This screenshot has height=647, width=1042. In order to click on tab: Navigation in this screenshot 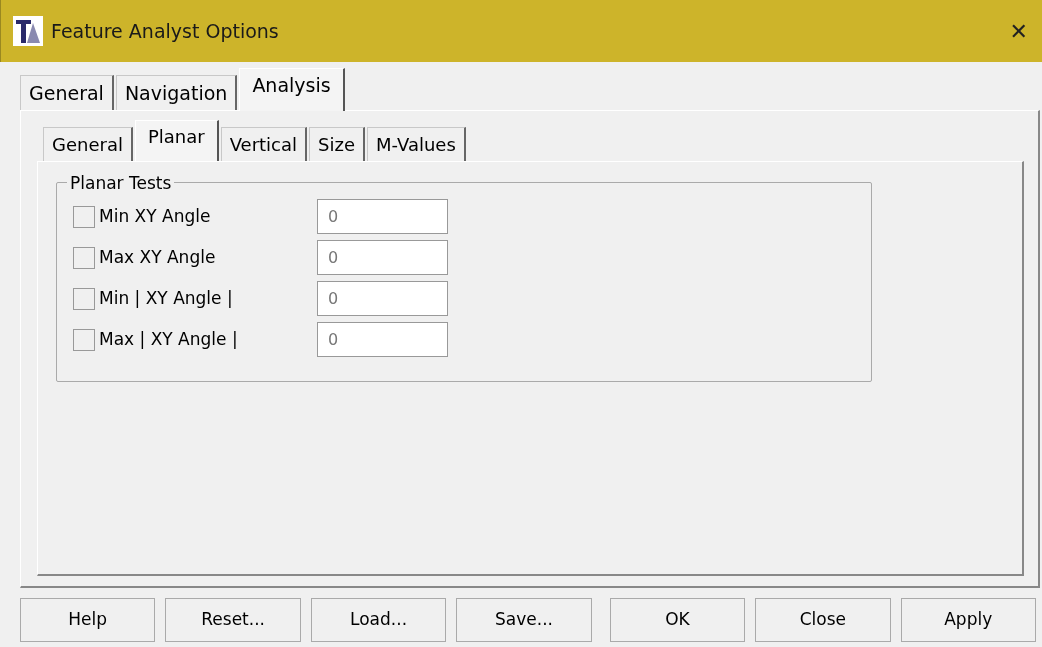, I will do `click(176, 92)`.